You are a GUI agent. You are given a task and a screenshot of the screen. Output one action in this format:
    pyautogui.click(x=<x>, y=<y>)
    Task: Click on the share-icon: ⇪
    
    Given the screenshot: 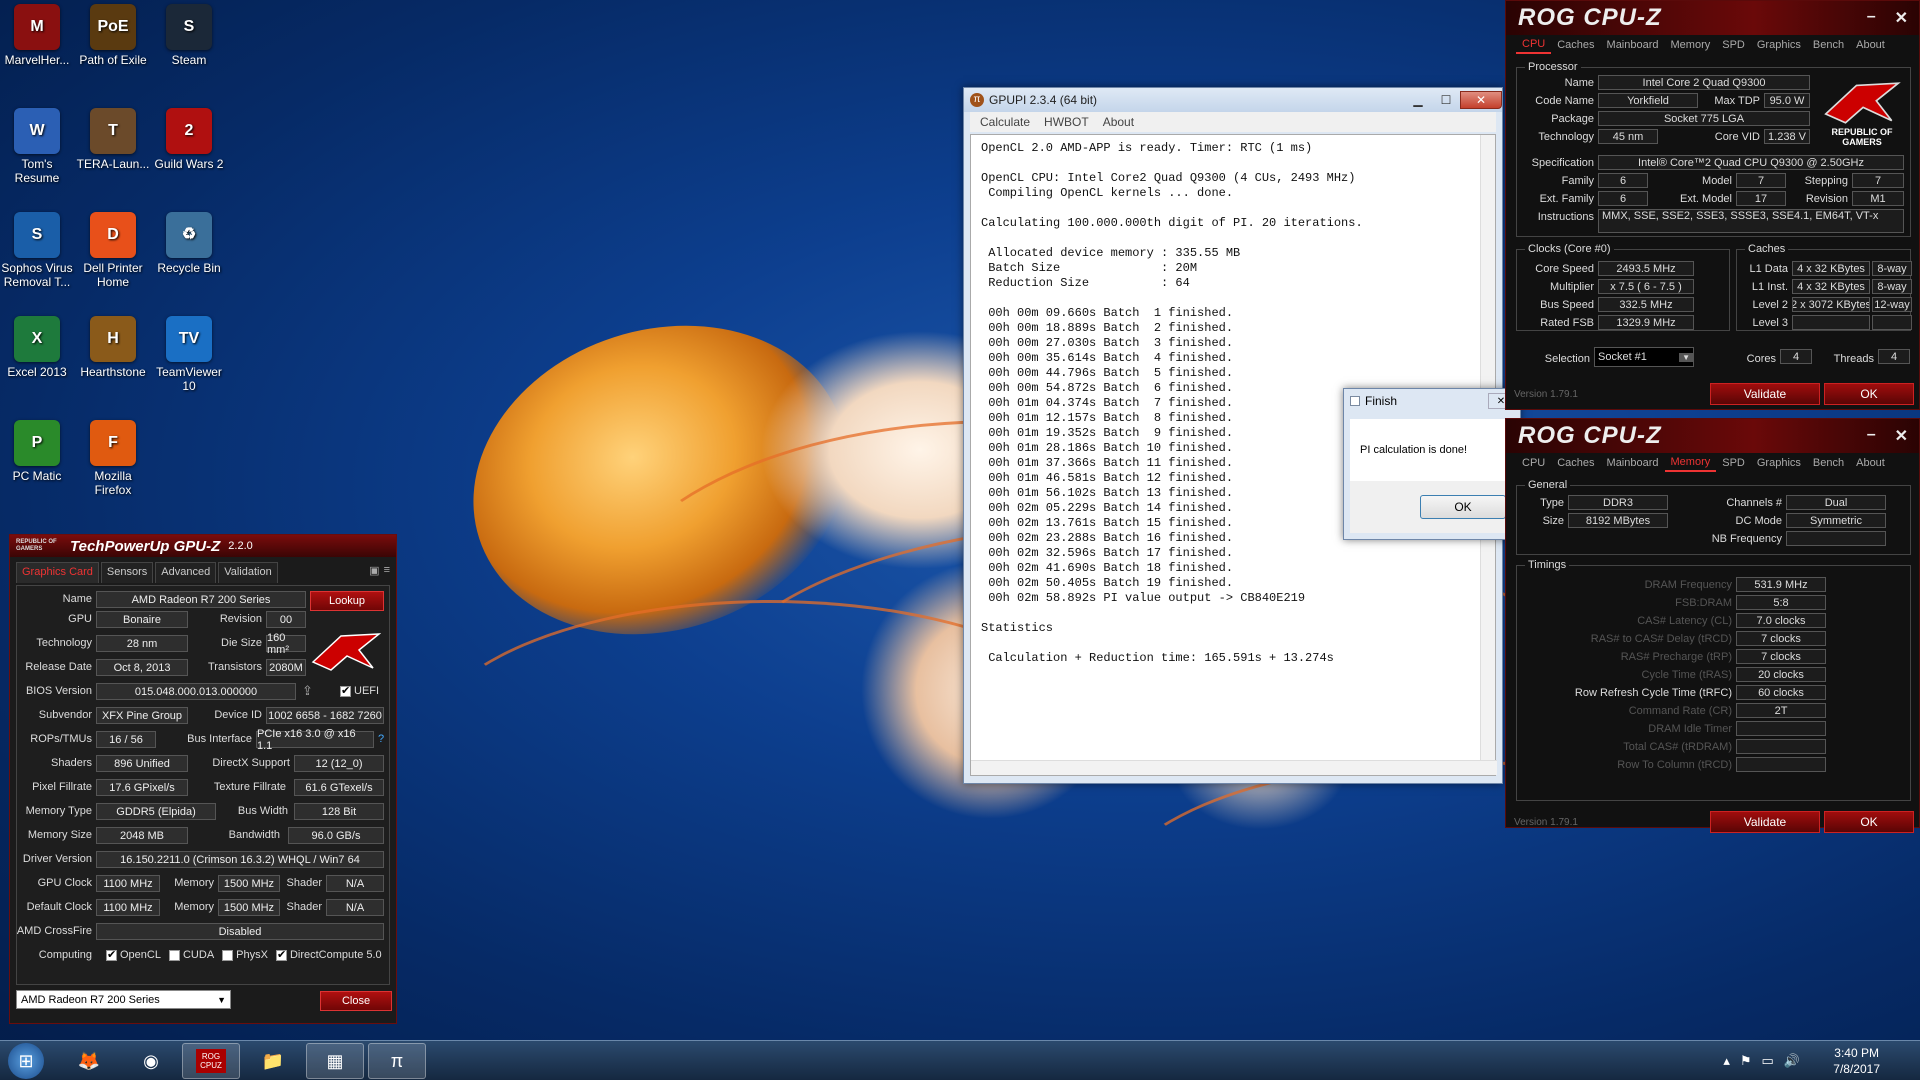 What is the action you would take?
    pyautogui.click(x=307, y=691)
    